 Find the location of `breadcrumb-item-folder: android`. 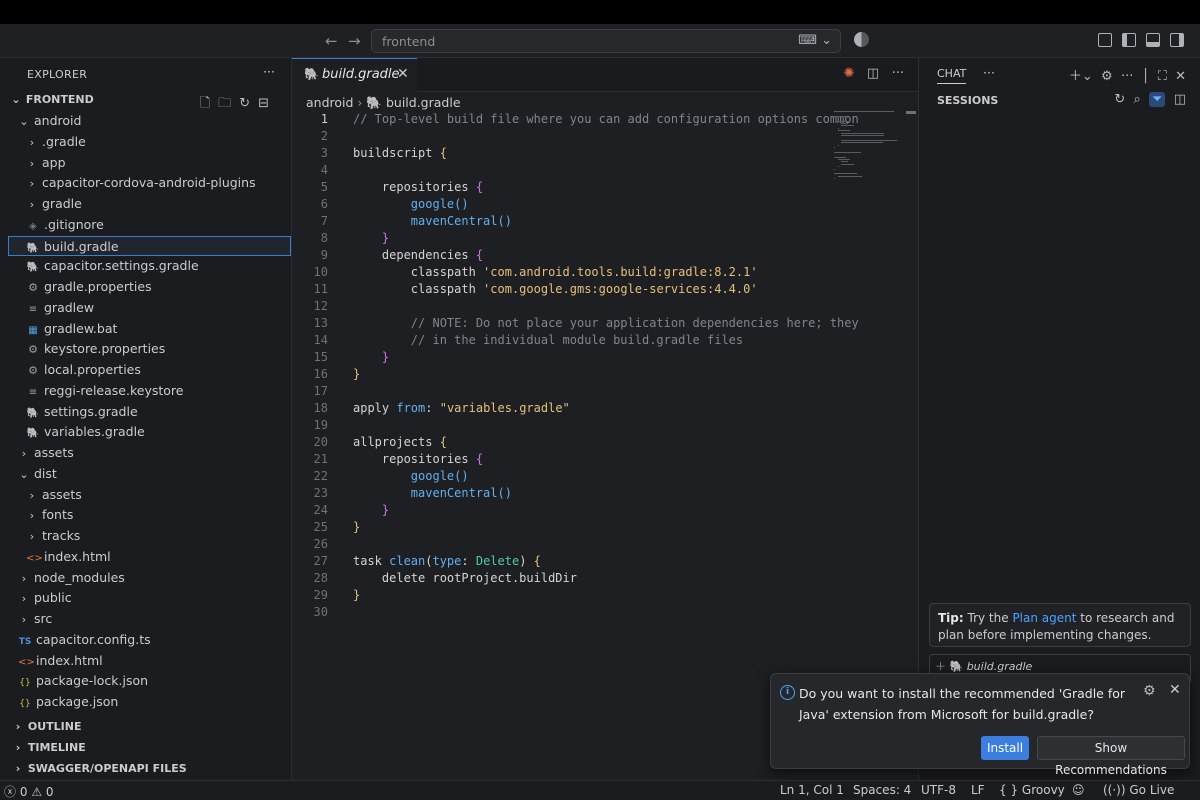

breadcrumb-item-folder: android is located at coordinates (329, 102).